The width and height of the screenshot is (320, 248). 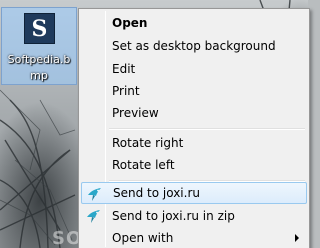 What do you see at coordinates (156, 193) in the screenshot?
I see `menu-item-label: Send to joxi.ru` at bounding box center [156, 193].